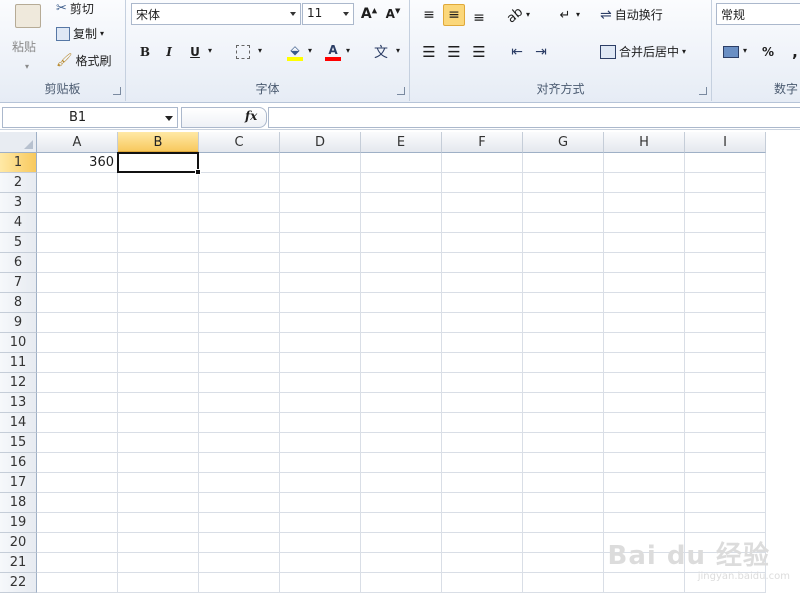  I want to click on cell-g13, so click(563, 403).